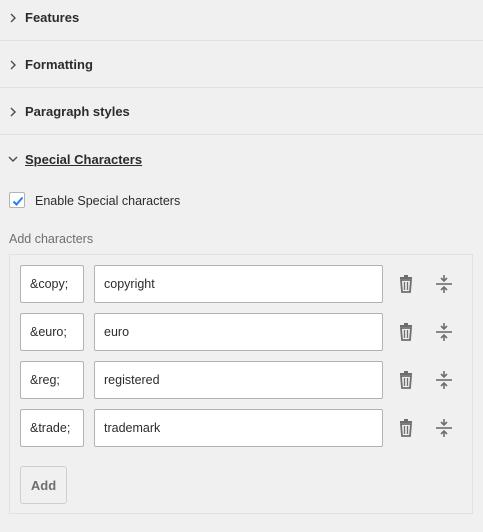  I want to click on section-paragraph-styles-label: Paragraph styles, so click(77, 111).